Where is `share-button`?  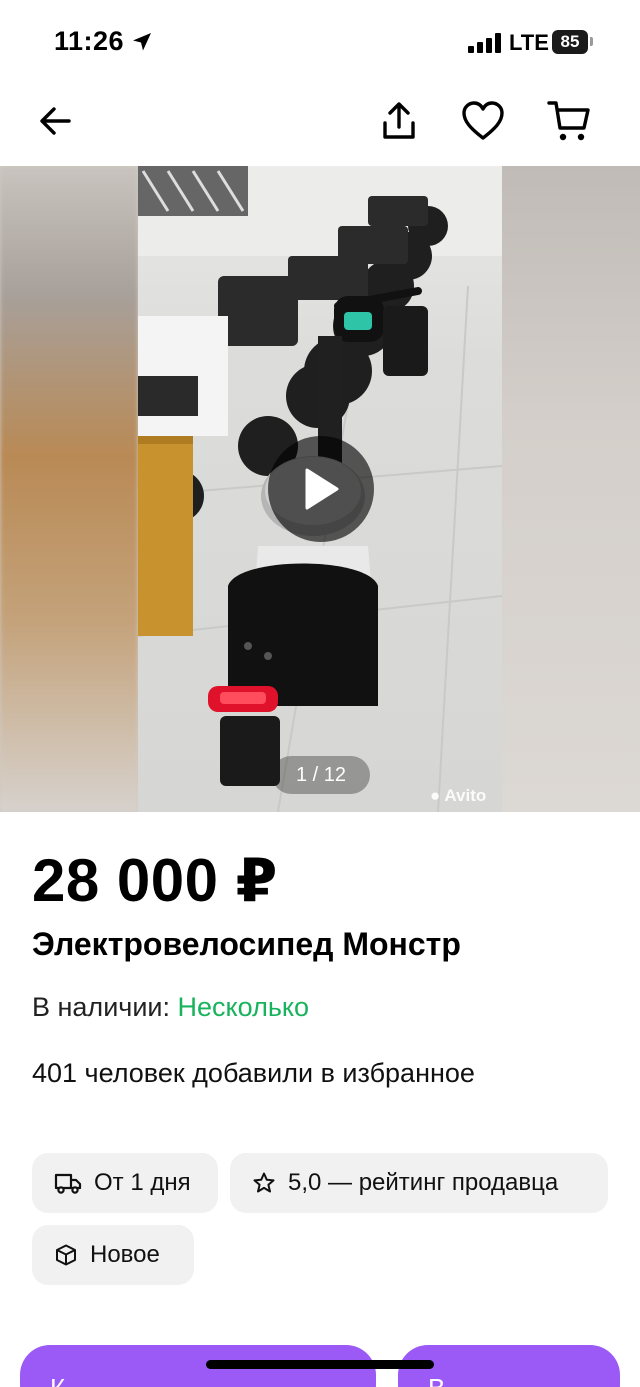 share-button is located at coordinates (399, 121).